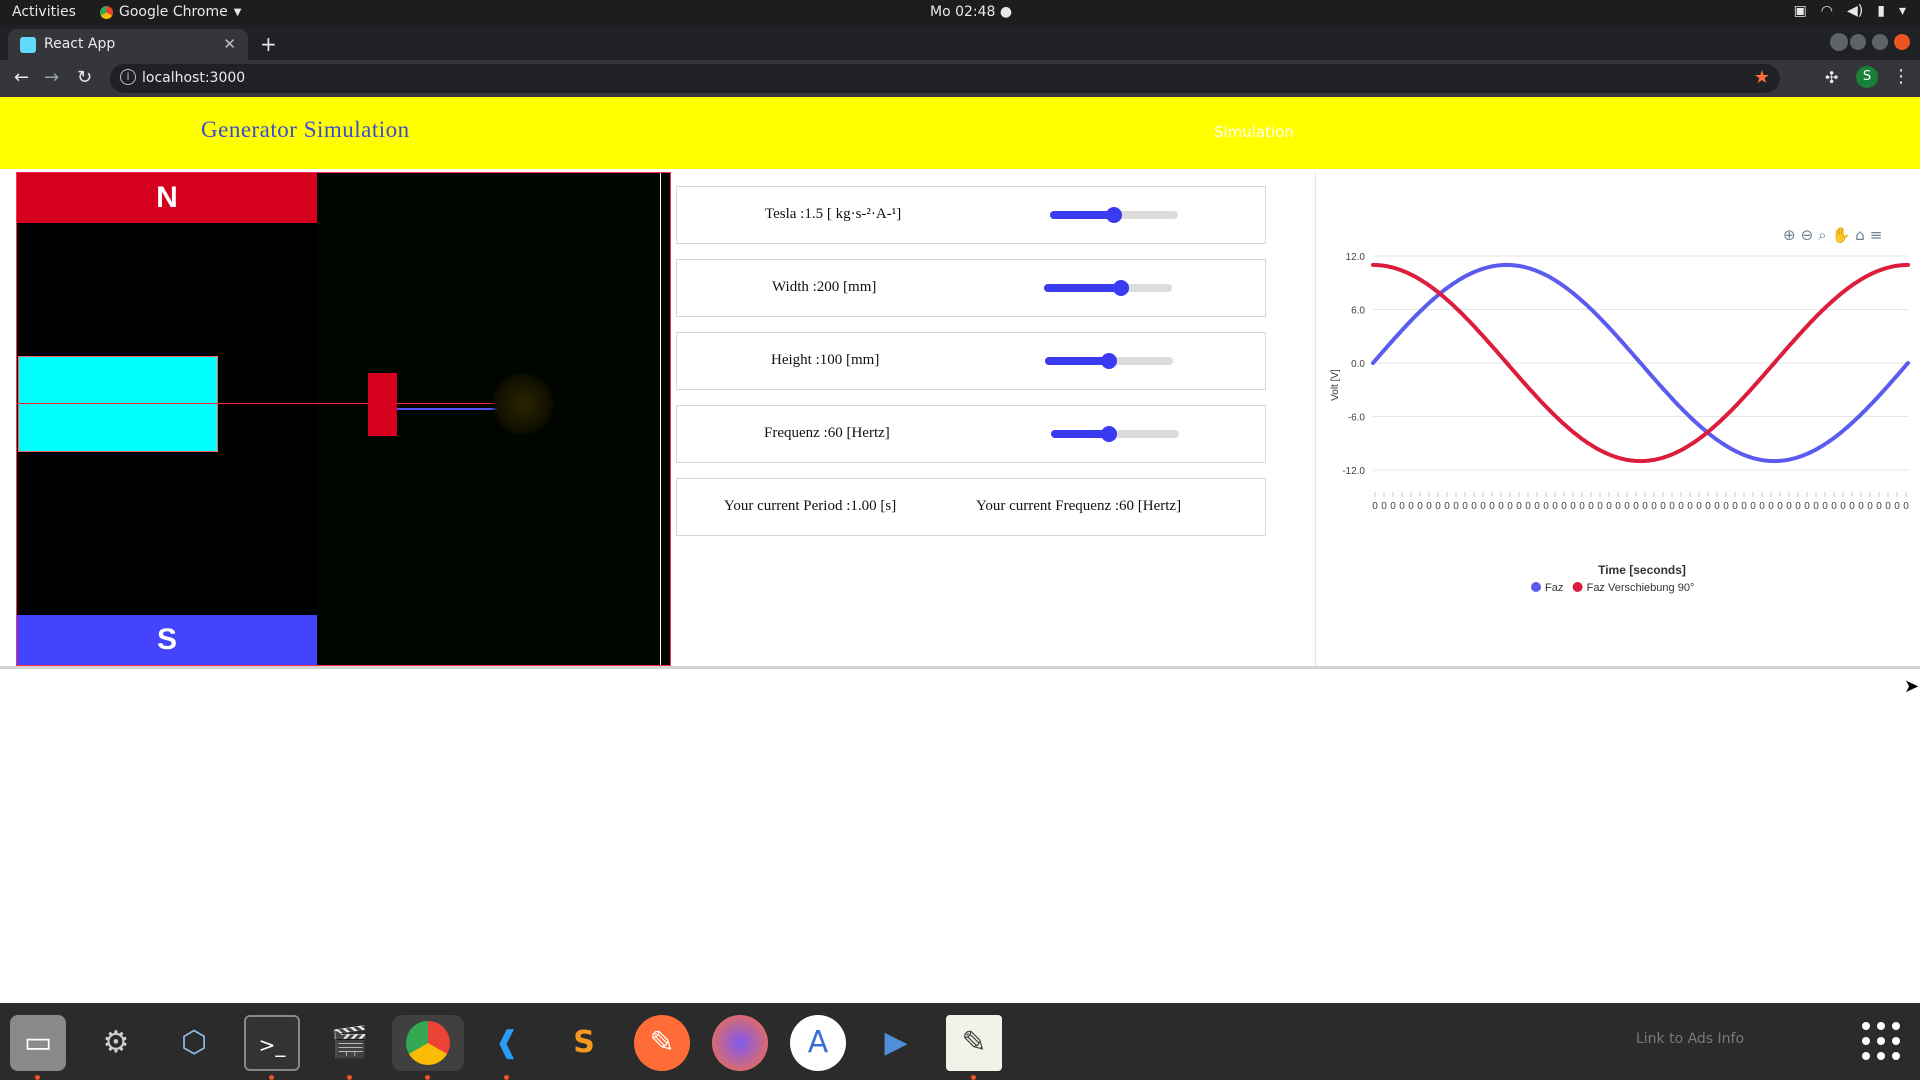  What do you see at coordinates (1800, 11) in the screenshot?
I see `camera-icon: ▣` at bounding box center [1800, 11].